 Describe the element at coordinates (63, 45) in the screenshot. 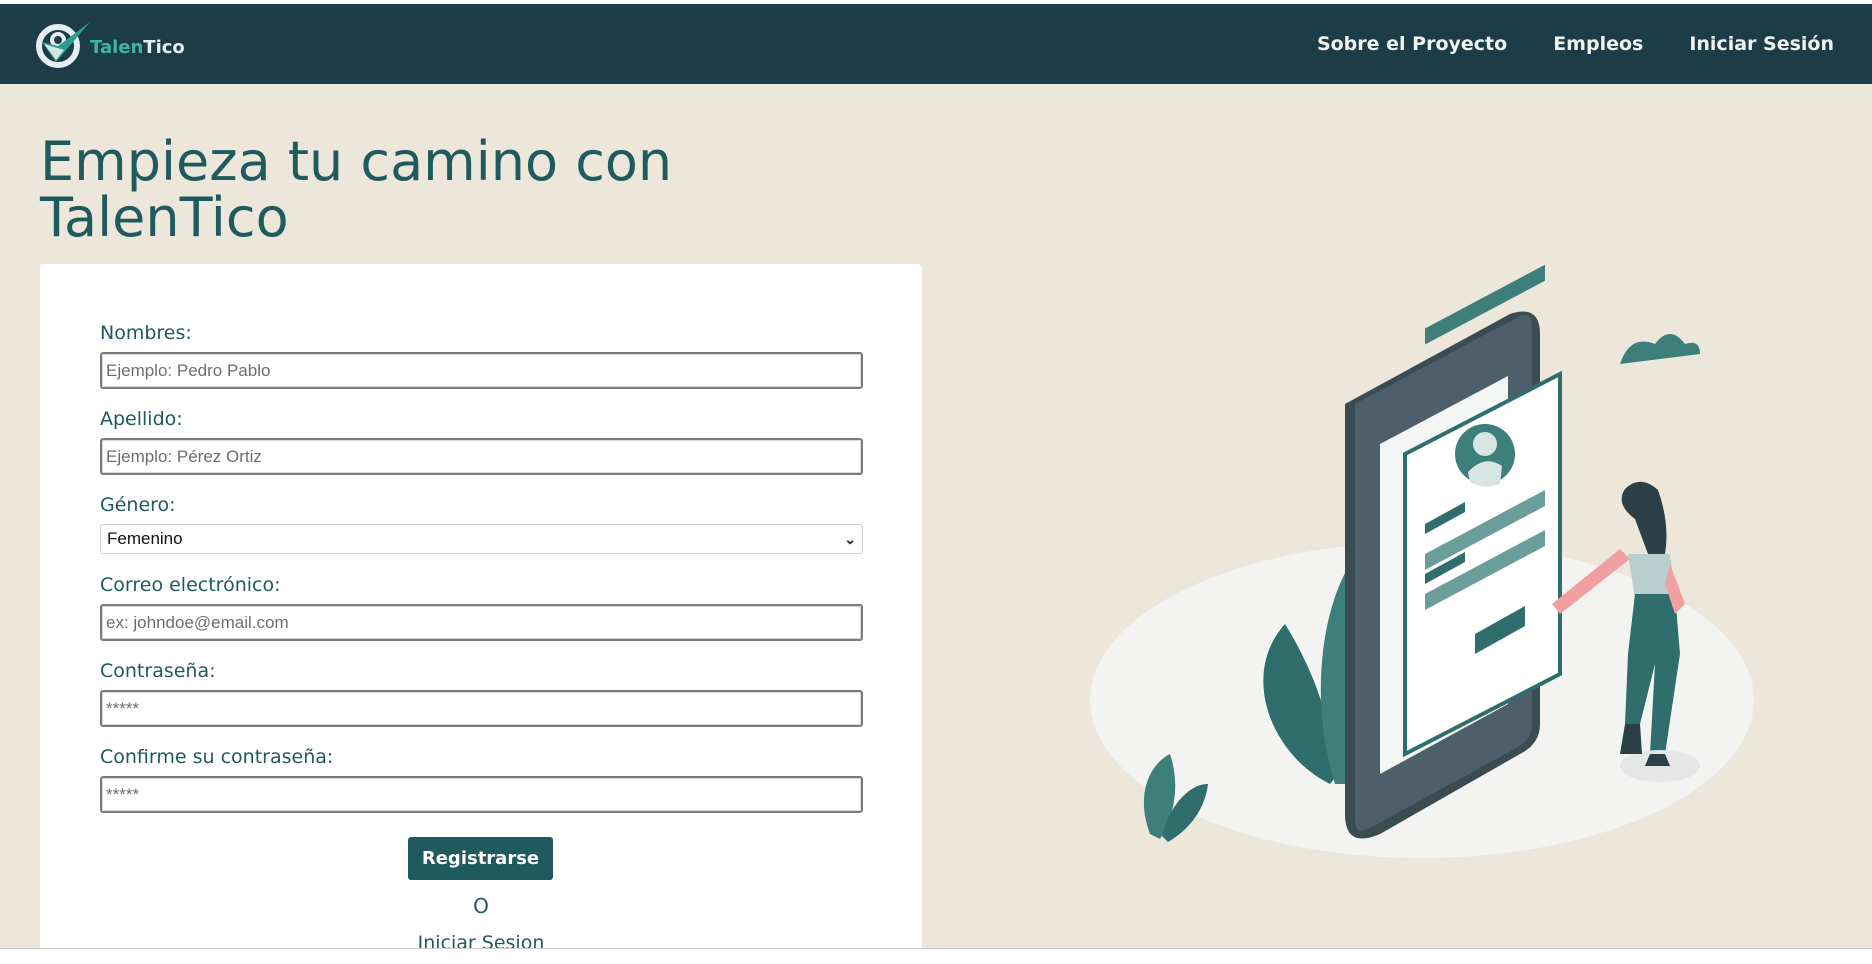

I see `logo-icon` at that location.